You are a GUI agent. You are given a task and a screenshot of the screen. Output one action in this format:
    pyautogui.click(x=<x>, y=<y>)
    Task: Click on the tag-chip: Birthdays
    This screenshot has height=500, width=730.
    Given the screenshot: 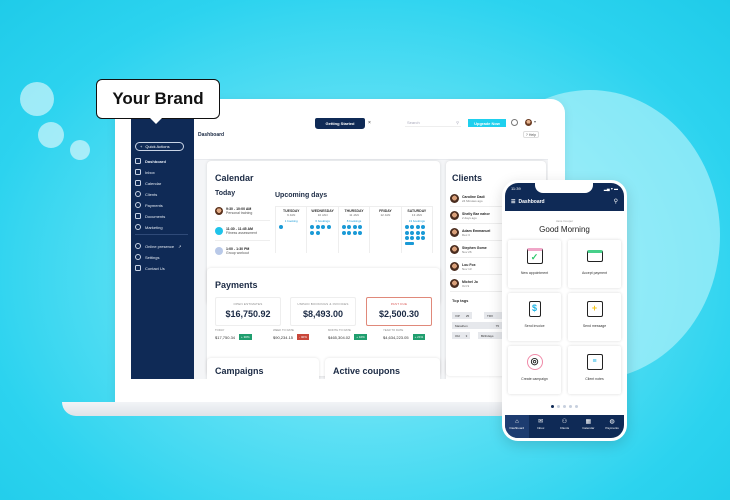 What is the action you would take?
    pyautogui.click(x=490, y=335)
    